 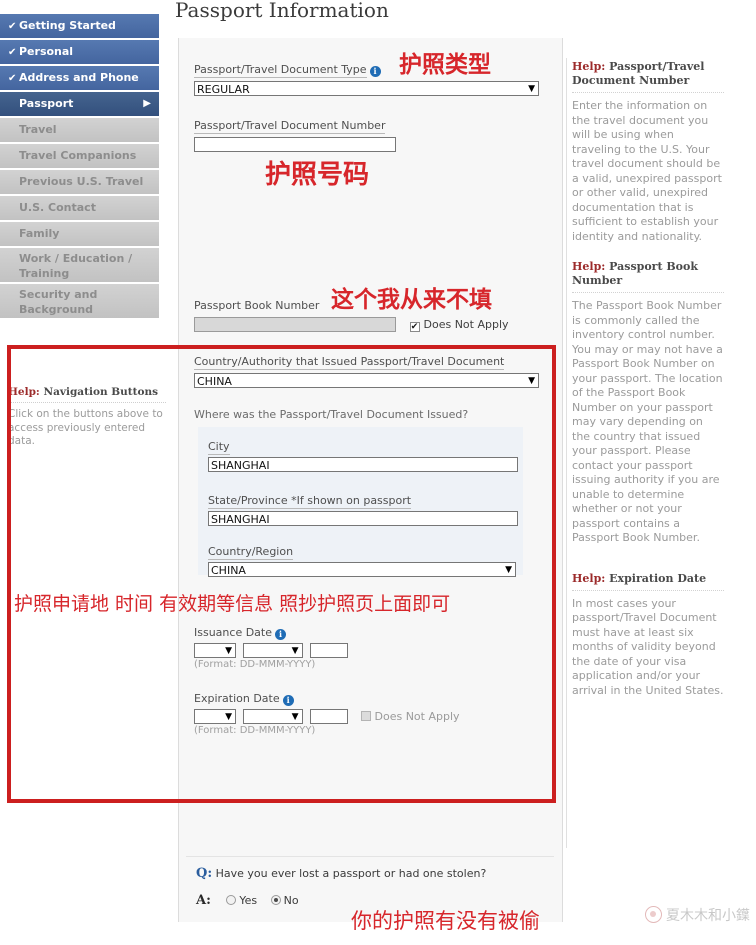 I want to click on issuance-date-year-input, so click(x=329, y=650).